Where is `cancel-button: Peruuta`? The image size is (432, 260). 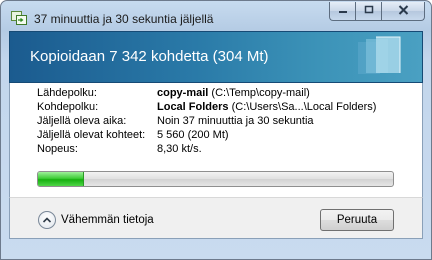 cancel-button: Peruuta is located at coordinates (357, 220).